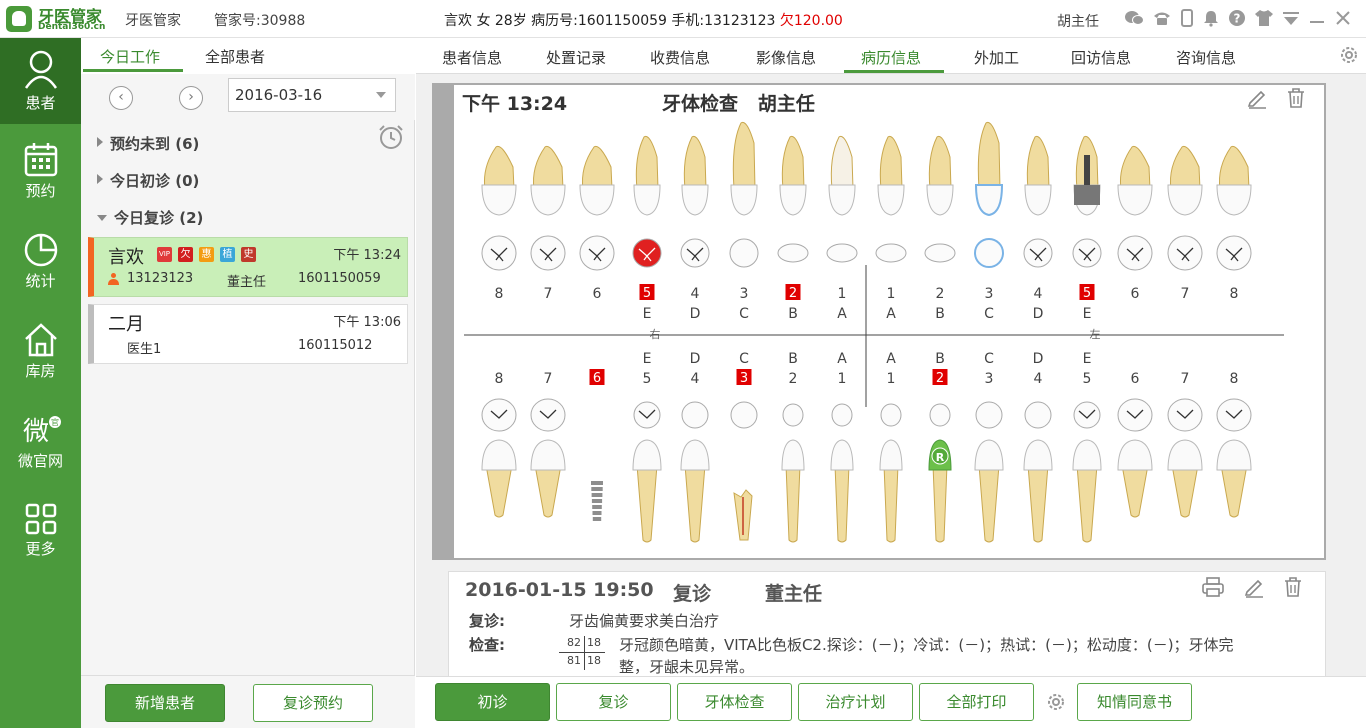 This screenshot has width=1366, height=728. I want to click on patient-card: 二月 下午 13:06 医生1 160115012, so click(248, 334).